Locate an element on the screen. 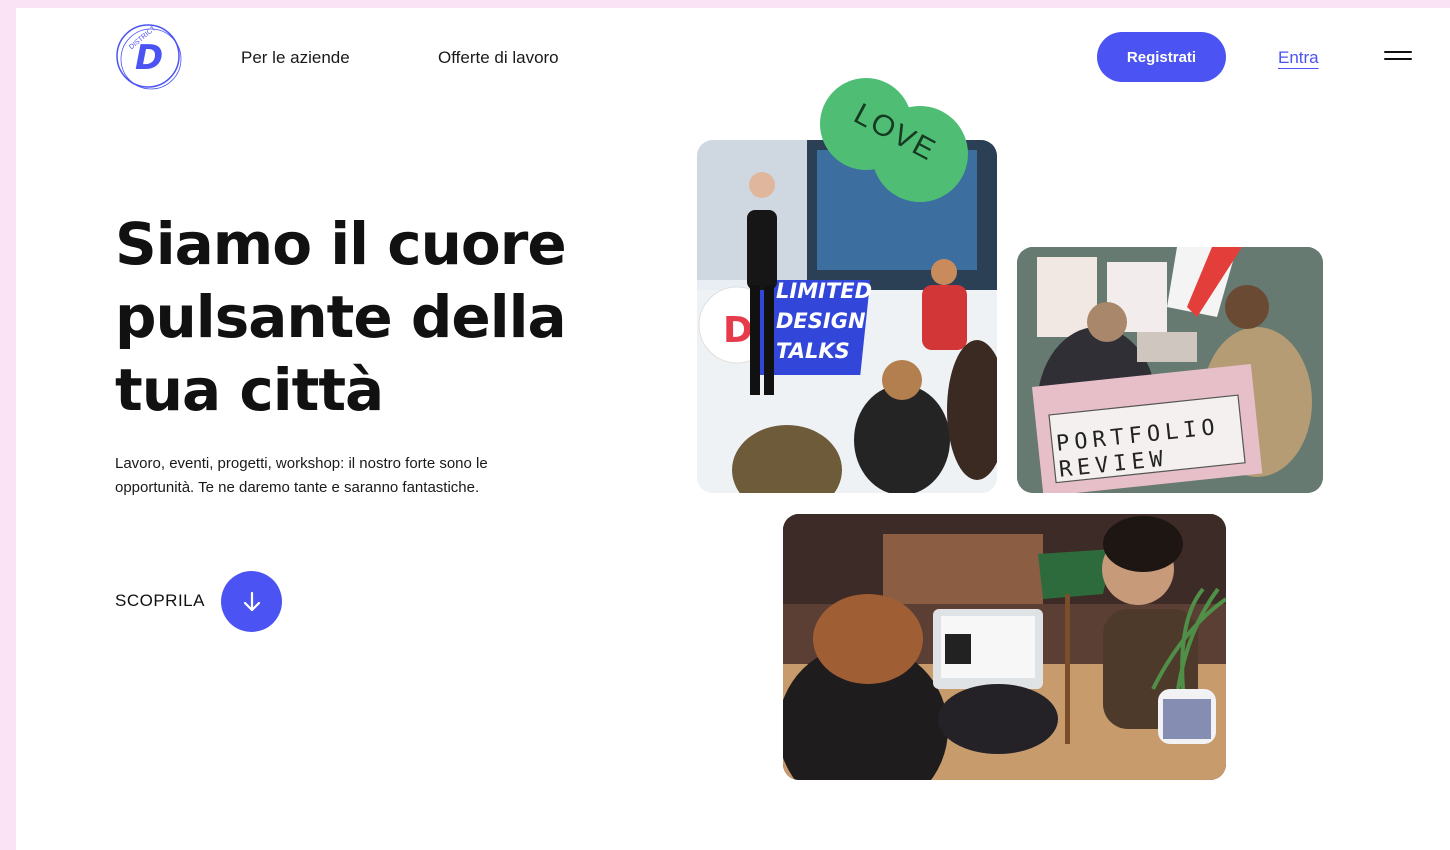  talk-banner-line: LIMITED is located at coordinates (824, 291).